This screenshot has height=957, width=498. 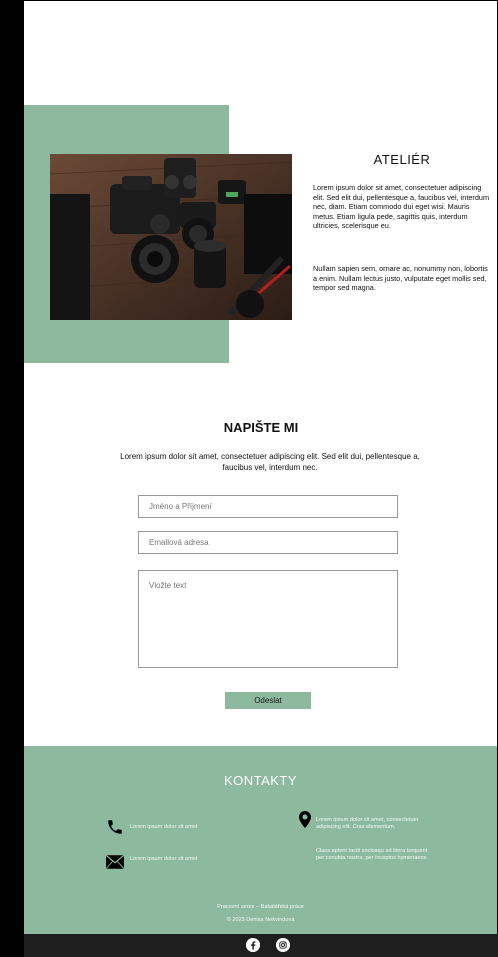 What do you see at coordinates (402, 159) in the screenshot?
I see `atelier-title: ATELIÉR` at bounding box center [402, 159].